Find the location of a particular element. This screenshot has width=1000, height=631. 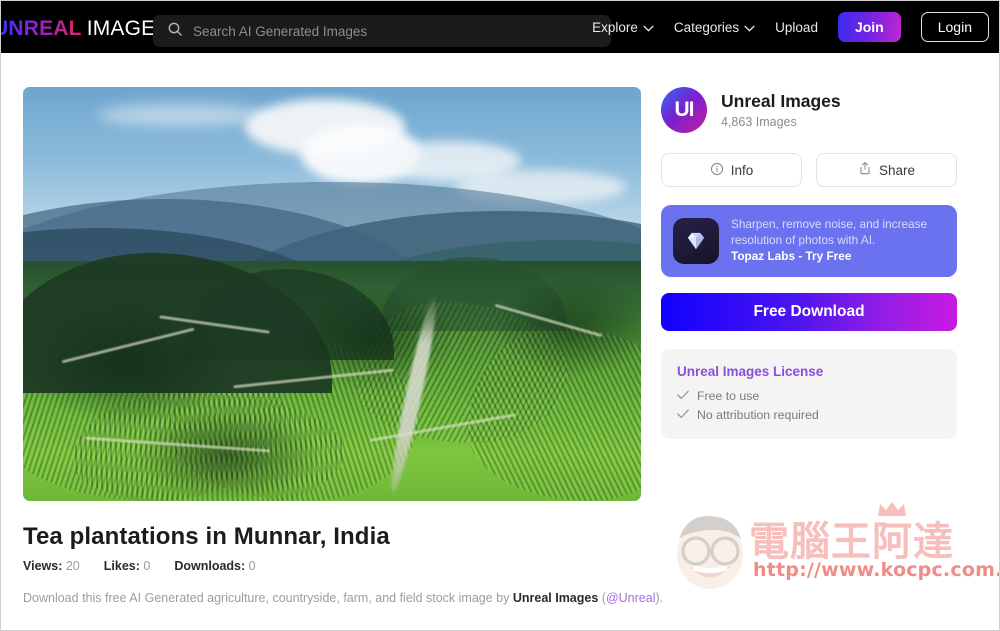

logo-primary-text: UNREAL is located at coordinates (41, 28).